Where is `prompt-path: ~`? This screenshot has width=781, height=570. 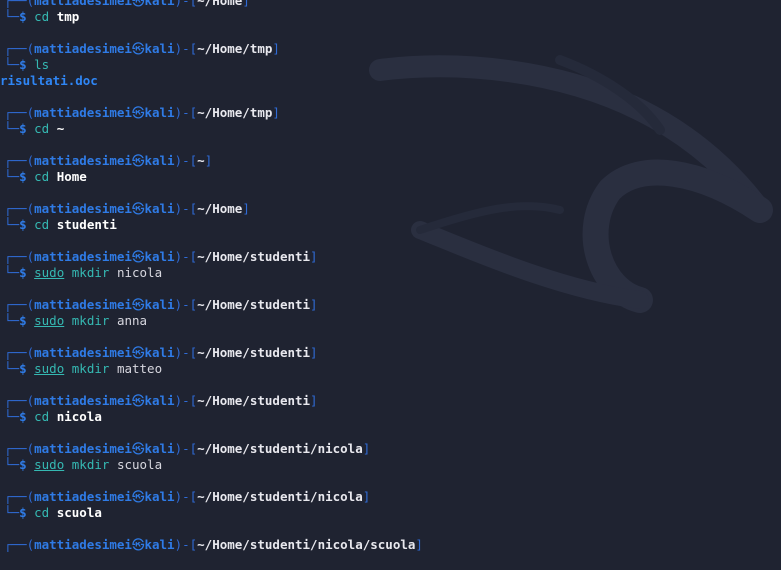 prompt-path: ~ is located at coordinates (201, 160).